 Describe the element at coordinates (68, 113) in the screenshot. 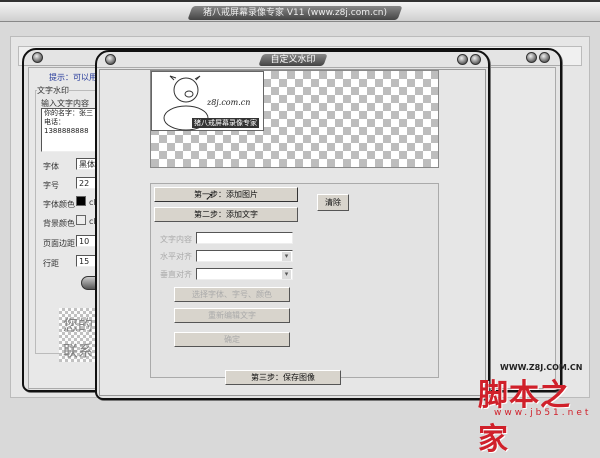

I see `content-line: 你的名字：张三` at that location.